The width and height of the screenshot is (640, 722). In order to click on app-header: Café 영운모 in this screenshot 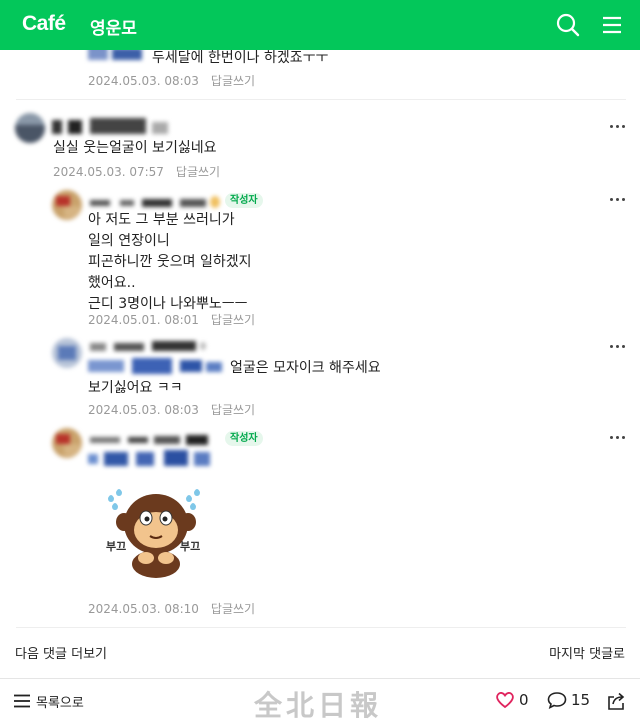, I will do `click(320, 25)`.